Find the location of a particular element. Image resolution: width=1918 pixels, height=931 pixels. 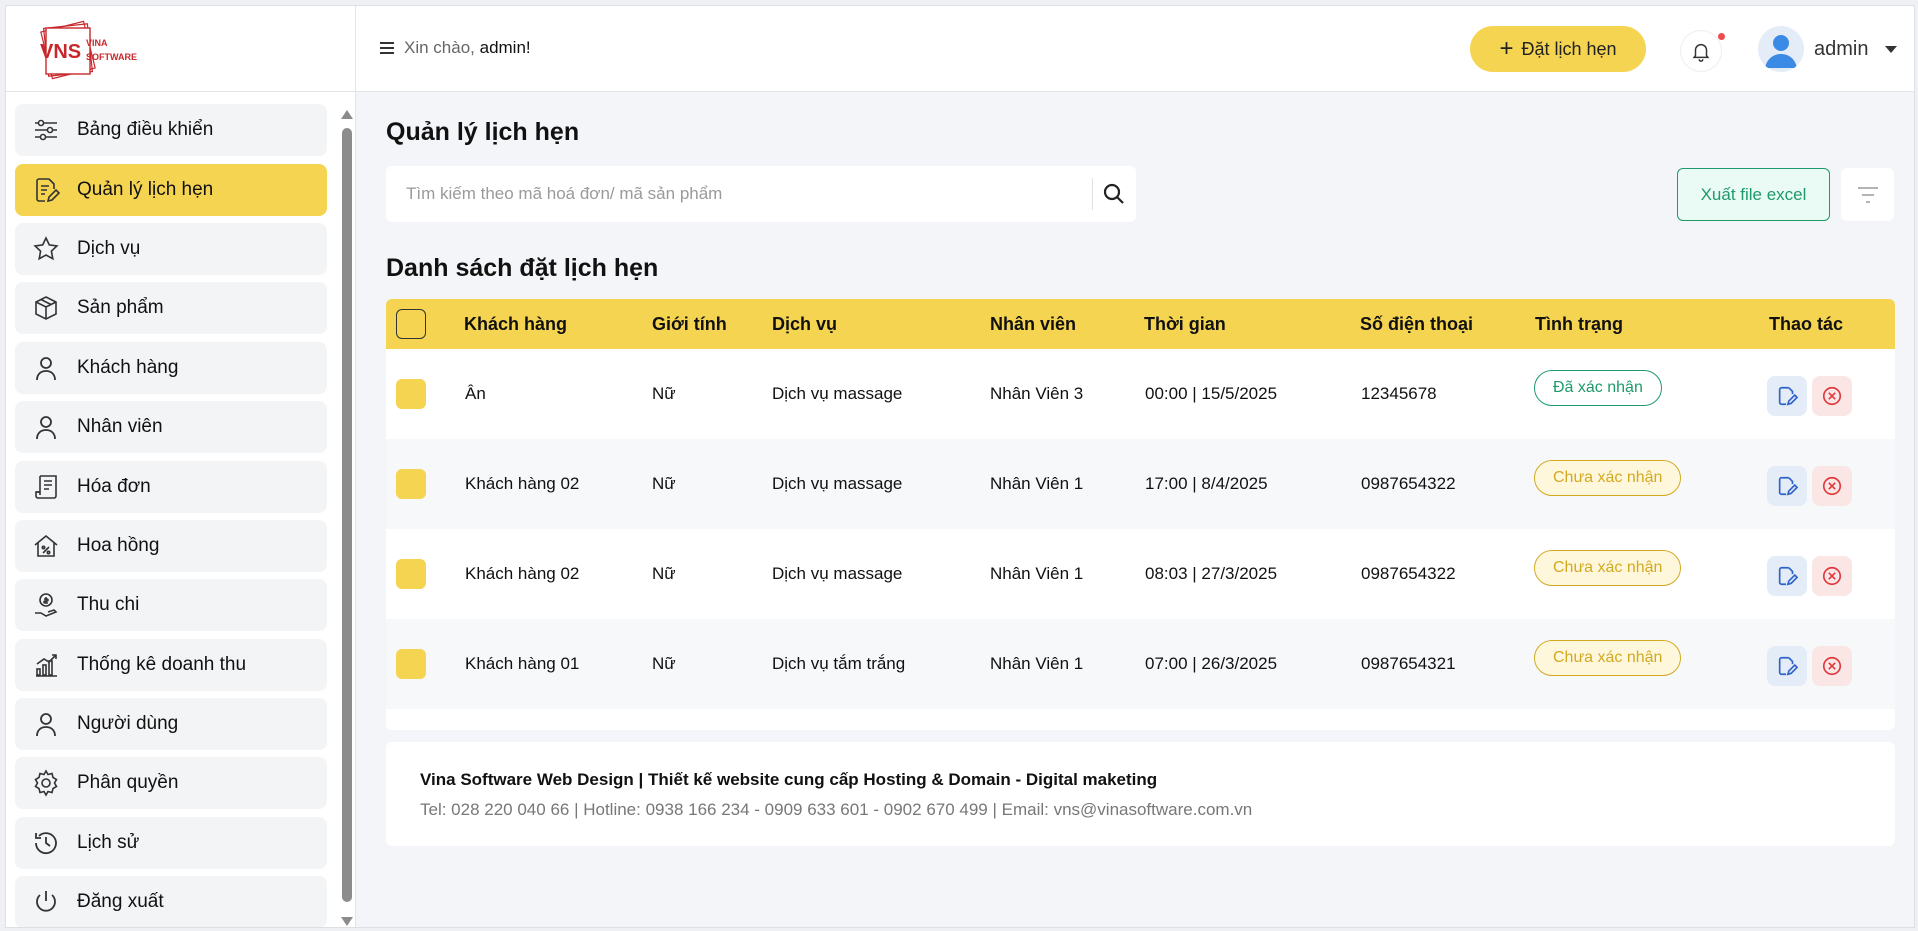

sidebar-item-4: Khách hàng is located at coordinates (171, 368).